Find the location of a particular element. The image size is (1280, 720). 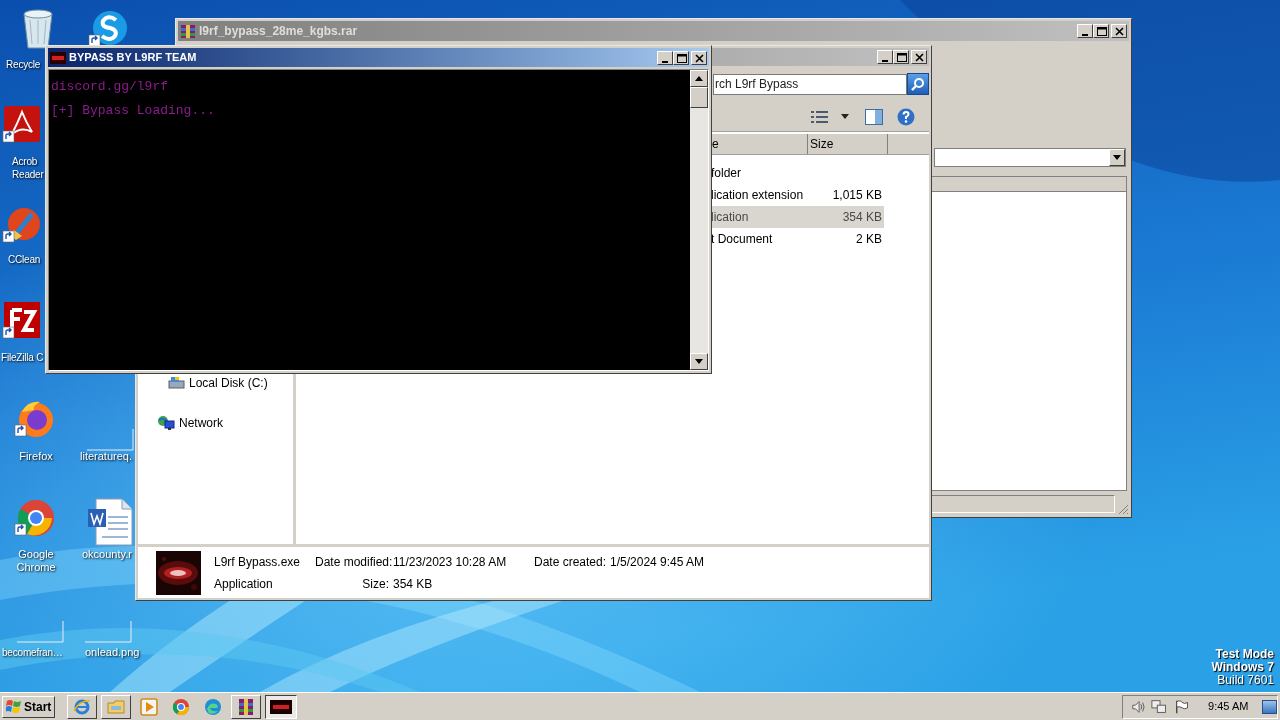

folder-icon is located at coordinates (116, 706).